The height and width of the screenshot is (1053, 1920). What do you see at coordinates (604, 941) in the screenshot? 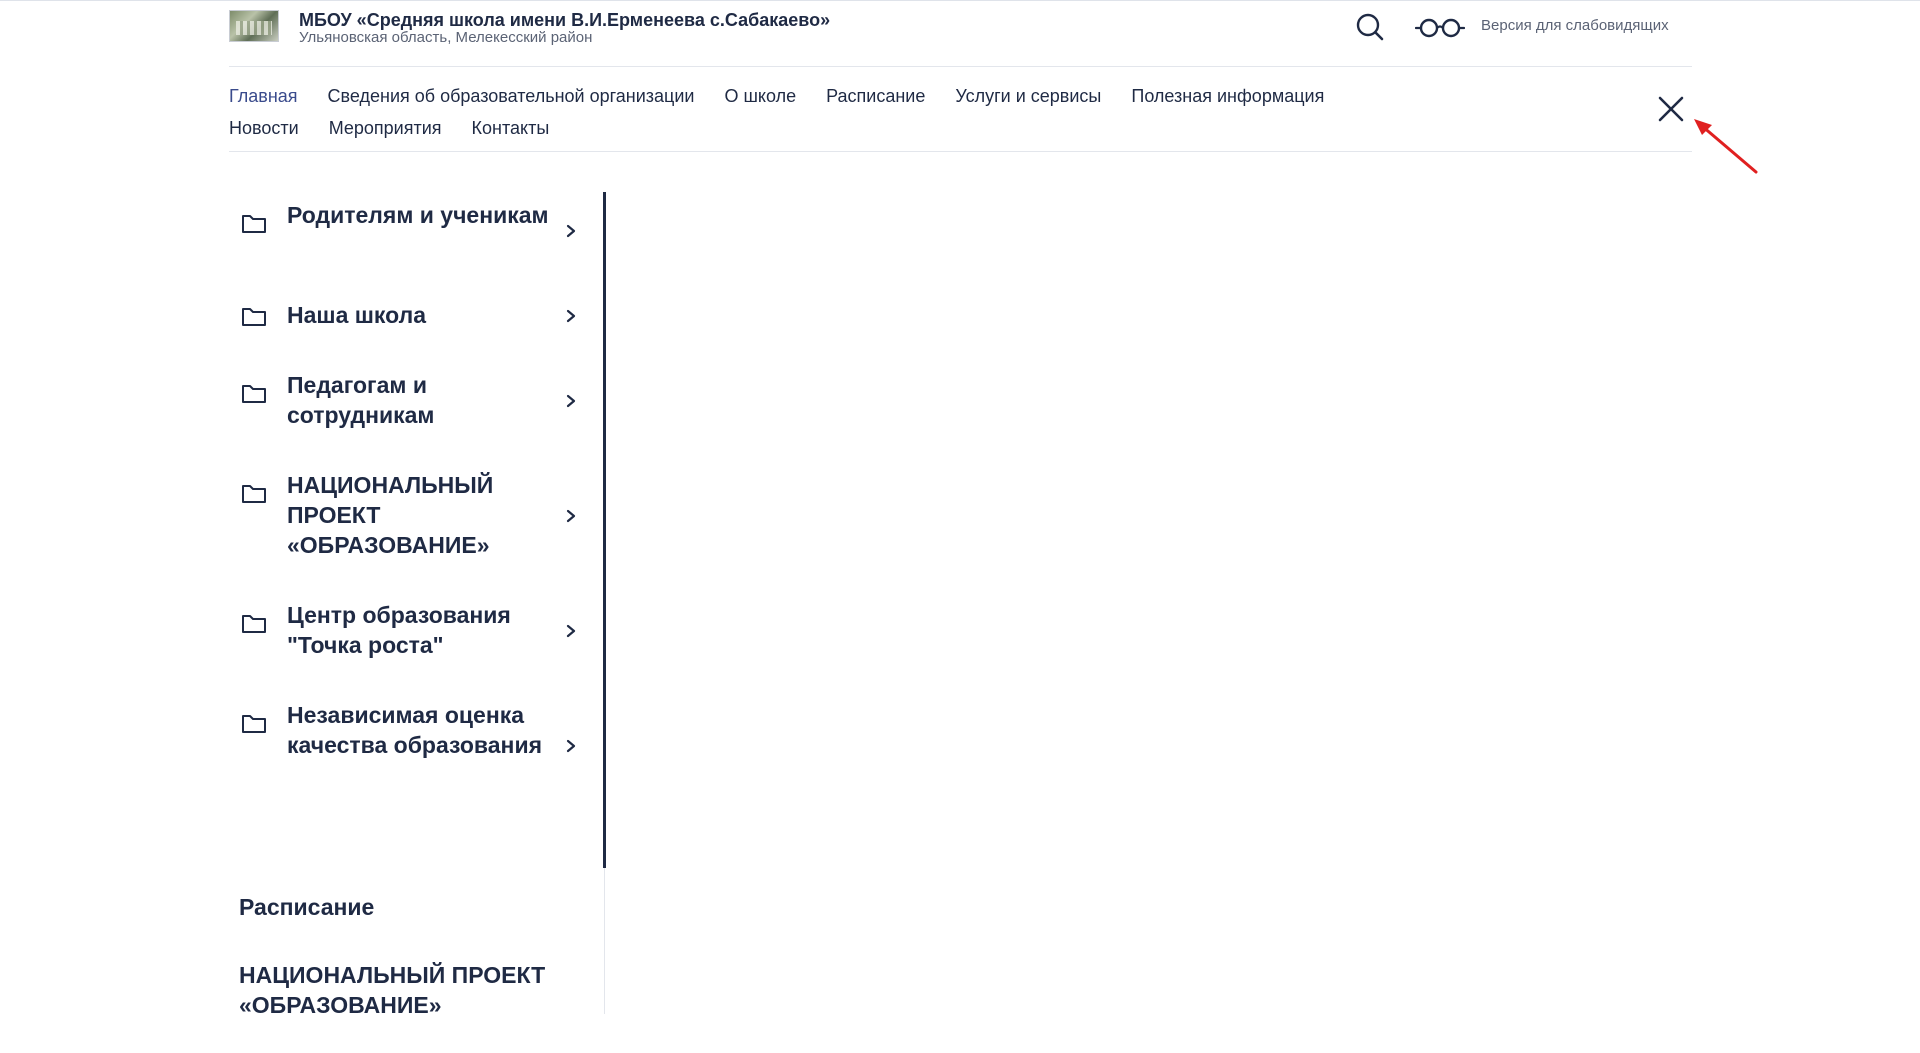
I see `side-menu-divider` at bounding box center [604, 941].